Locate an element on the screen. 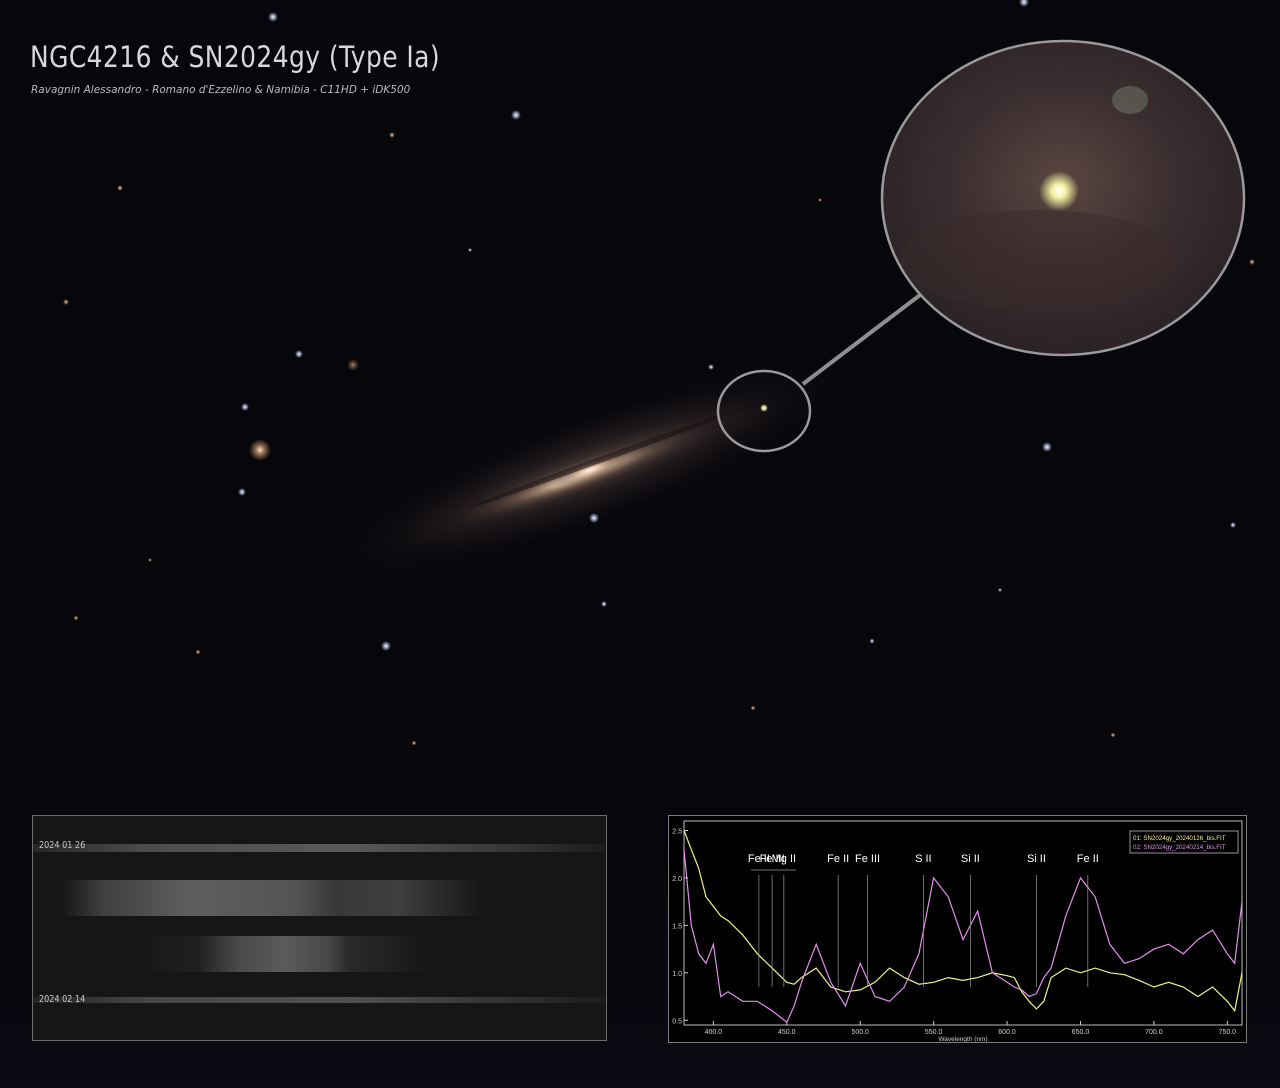 This screenshot has width=1280, height=1088. y-tick-label: 1.0 is located at coordinates (677, 974).